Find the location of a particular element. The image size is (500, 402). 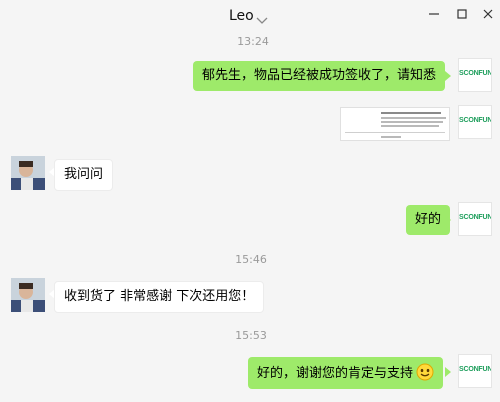

minimize-icon is located at coordinates (434, 14).